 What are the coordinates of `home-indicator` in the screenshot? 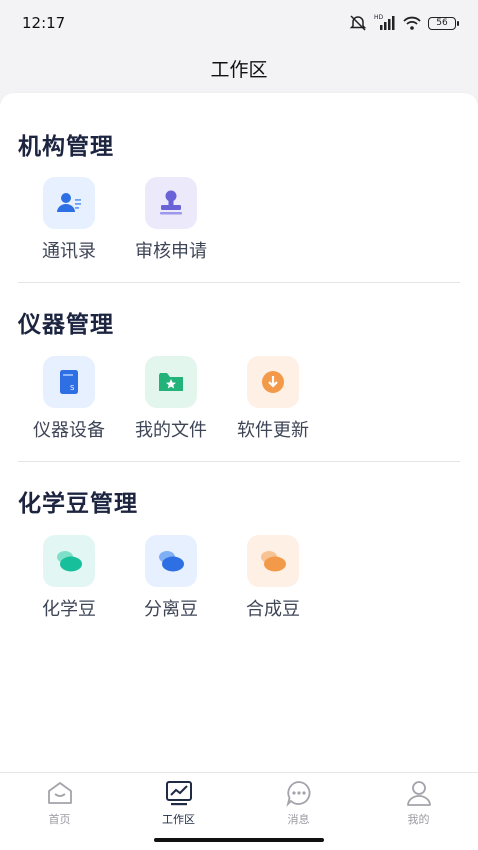 It's located at (239, 840).